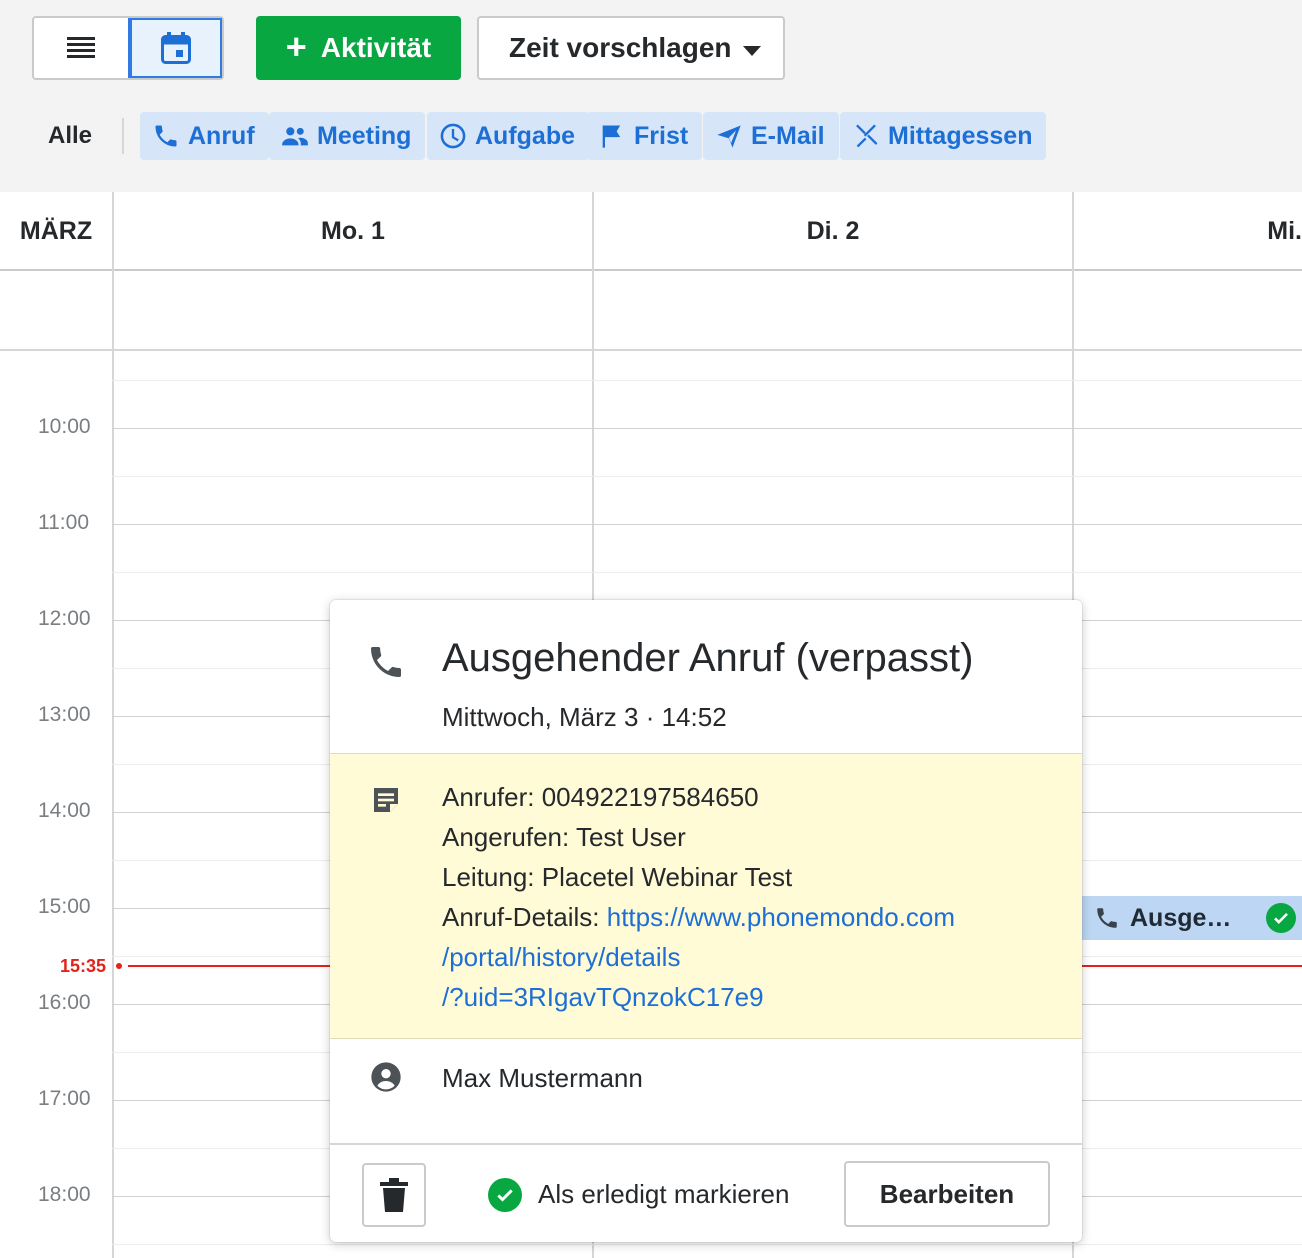  Describe the element at coordinates (83, 966) in the screenshot. I see `current-time-label: 15:35` at that location.